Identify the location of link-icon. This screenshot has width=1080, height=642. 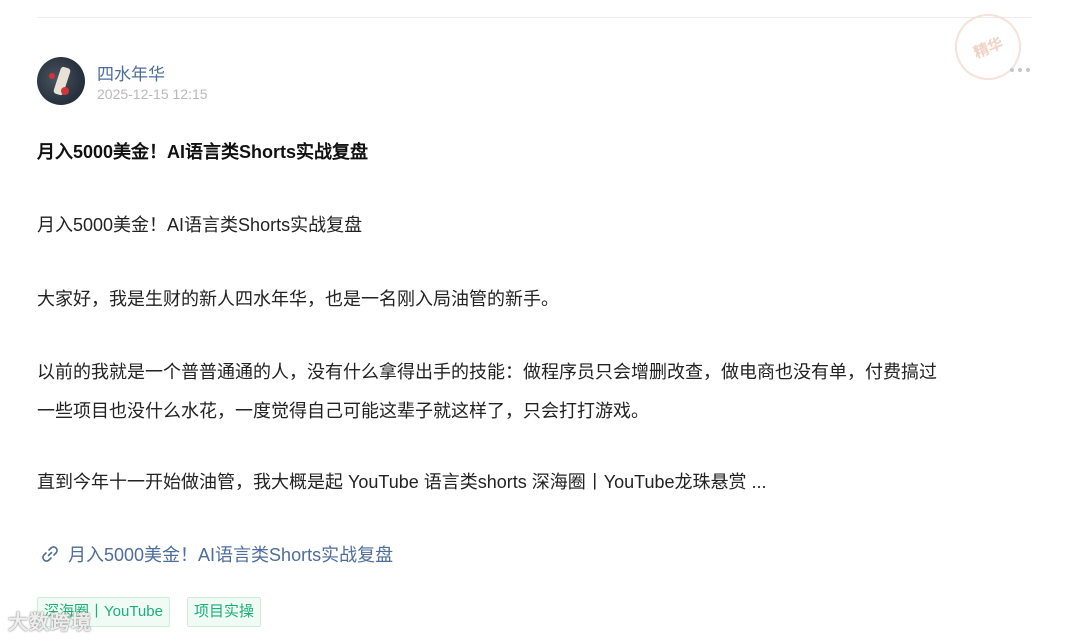
(50, 554).